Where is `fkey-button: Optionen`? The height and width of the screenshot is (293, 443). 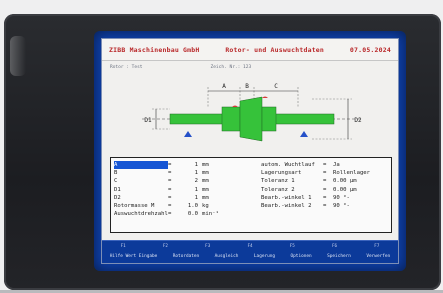 fkey-button: Optionen is located at coordinates (301, 256).